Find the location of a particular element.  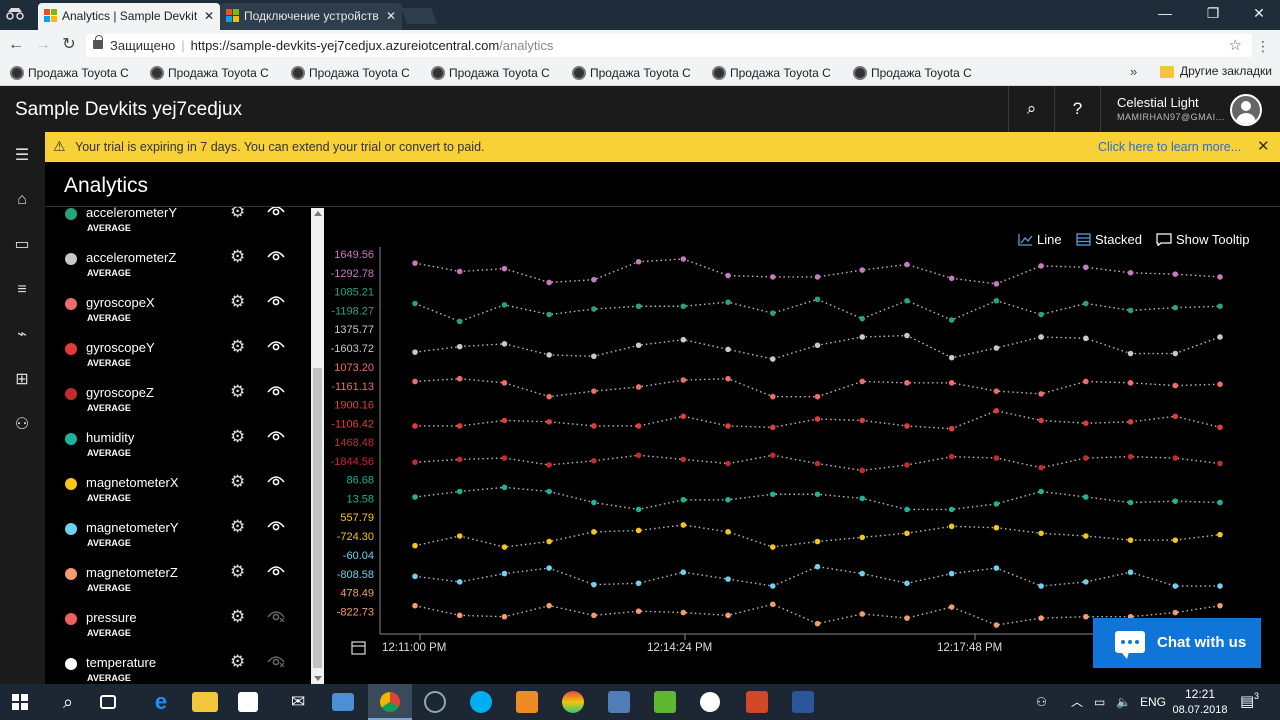

measure-item: gyroscopeZ AVERAGE ⚙ is located at coordinates (177, 403).